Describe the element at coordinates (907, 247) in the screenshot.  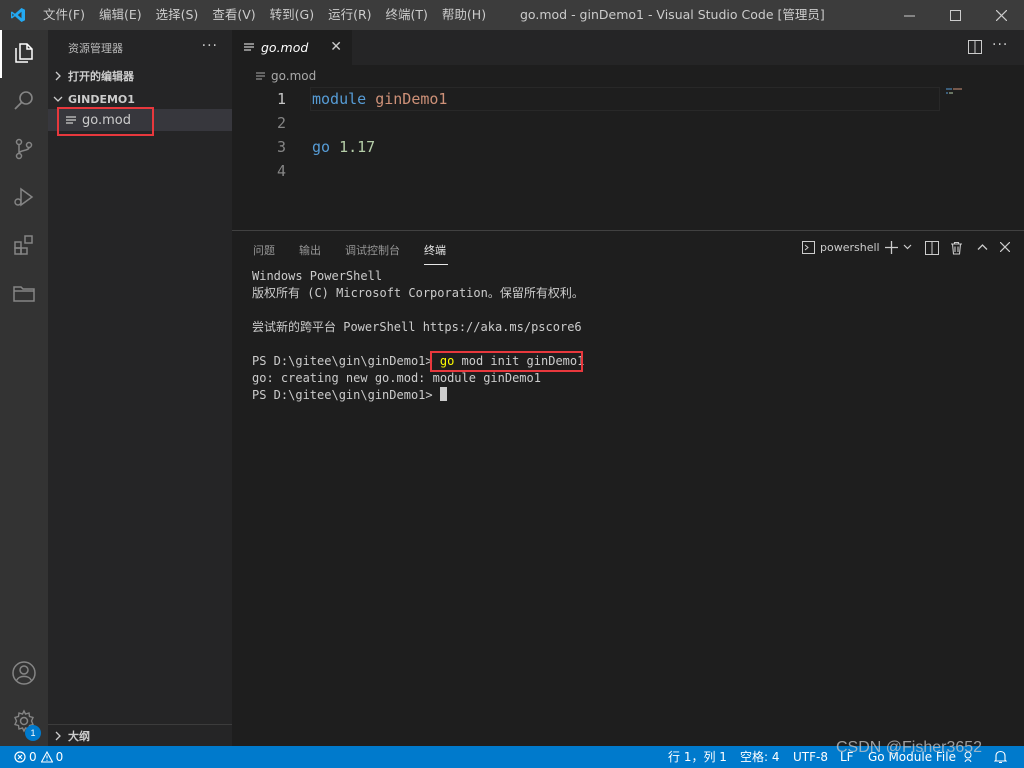
I see `chevron-down-icon` at that location.